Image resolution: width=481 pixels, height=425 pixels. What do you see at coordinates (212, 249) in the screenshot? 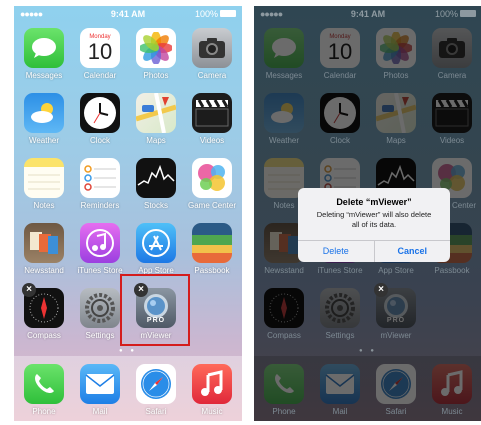
I see `app-passbook: Passbook` at bounding box center [212, 249].